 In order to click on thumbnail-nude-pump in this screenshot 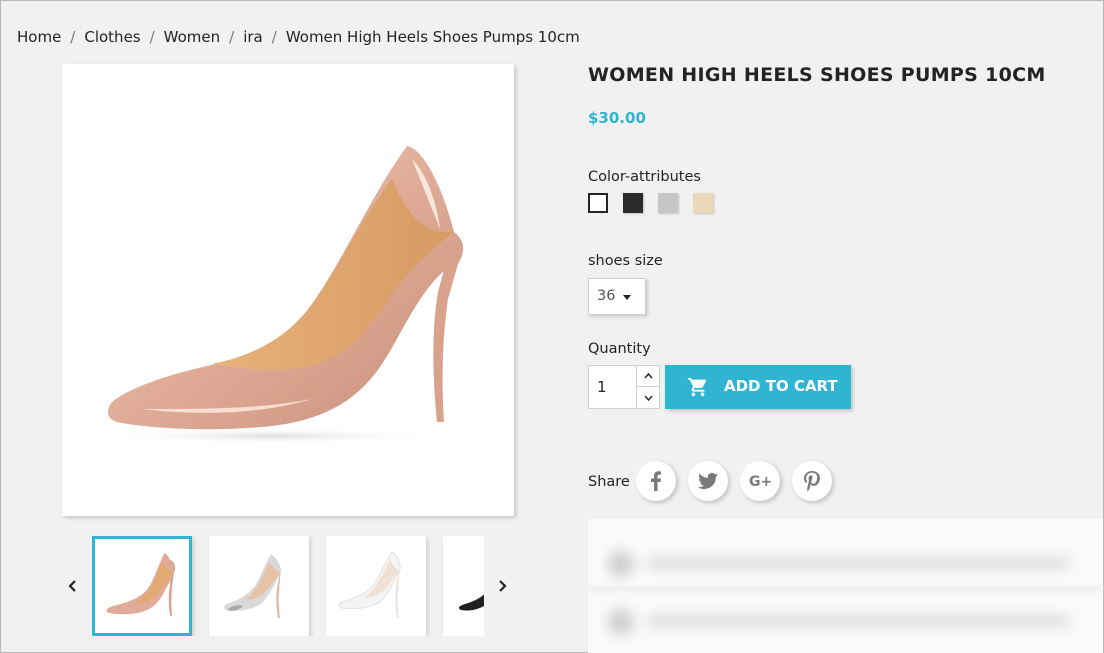, I will do `click(142, 586)`.